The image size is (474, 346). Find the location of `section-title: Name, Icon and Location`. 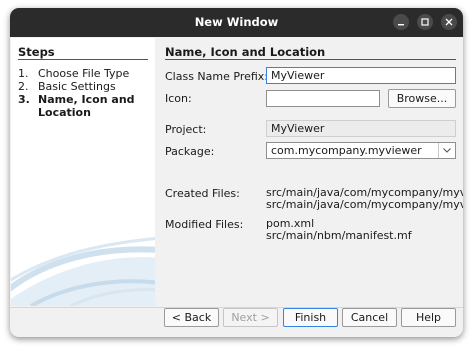

section-title: Name, Icon and Location is located at coordinates (245, 52).